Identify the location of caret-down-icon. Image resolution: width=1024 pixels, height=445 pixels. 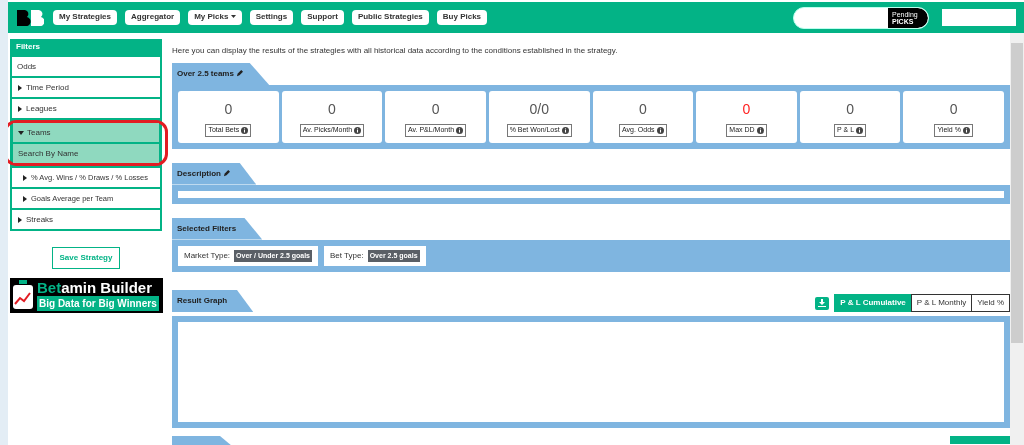
(21, 132).